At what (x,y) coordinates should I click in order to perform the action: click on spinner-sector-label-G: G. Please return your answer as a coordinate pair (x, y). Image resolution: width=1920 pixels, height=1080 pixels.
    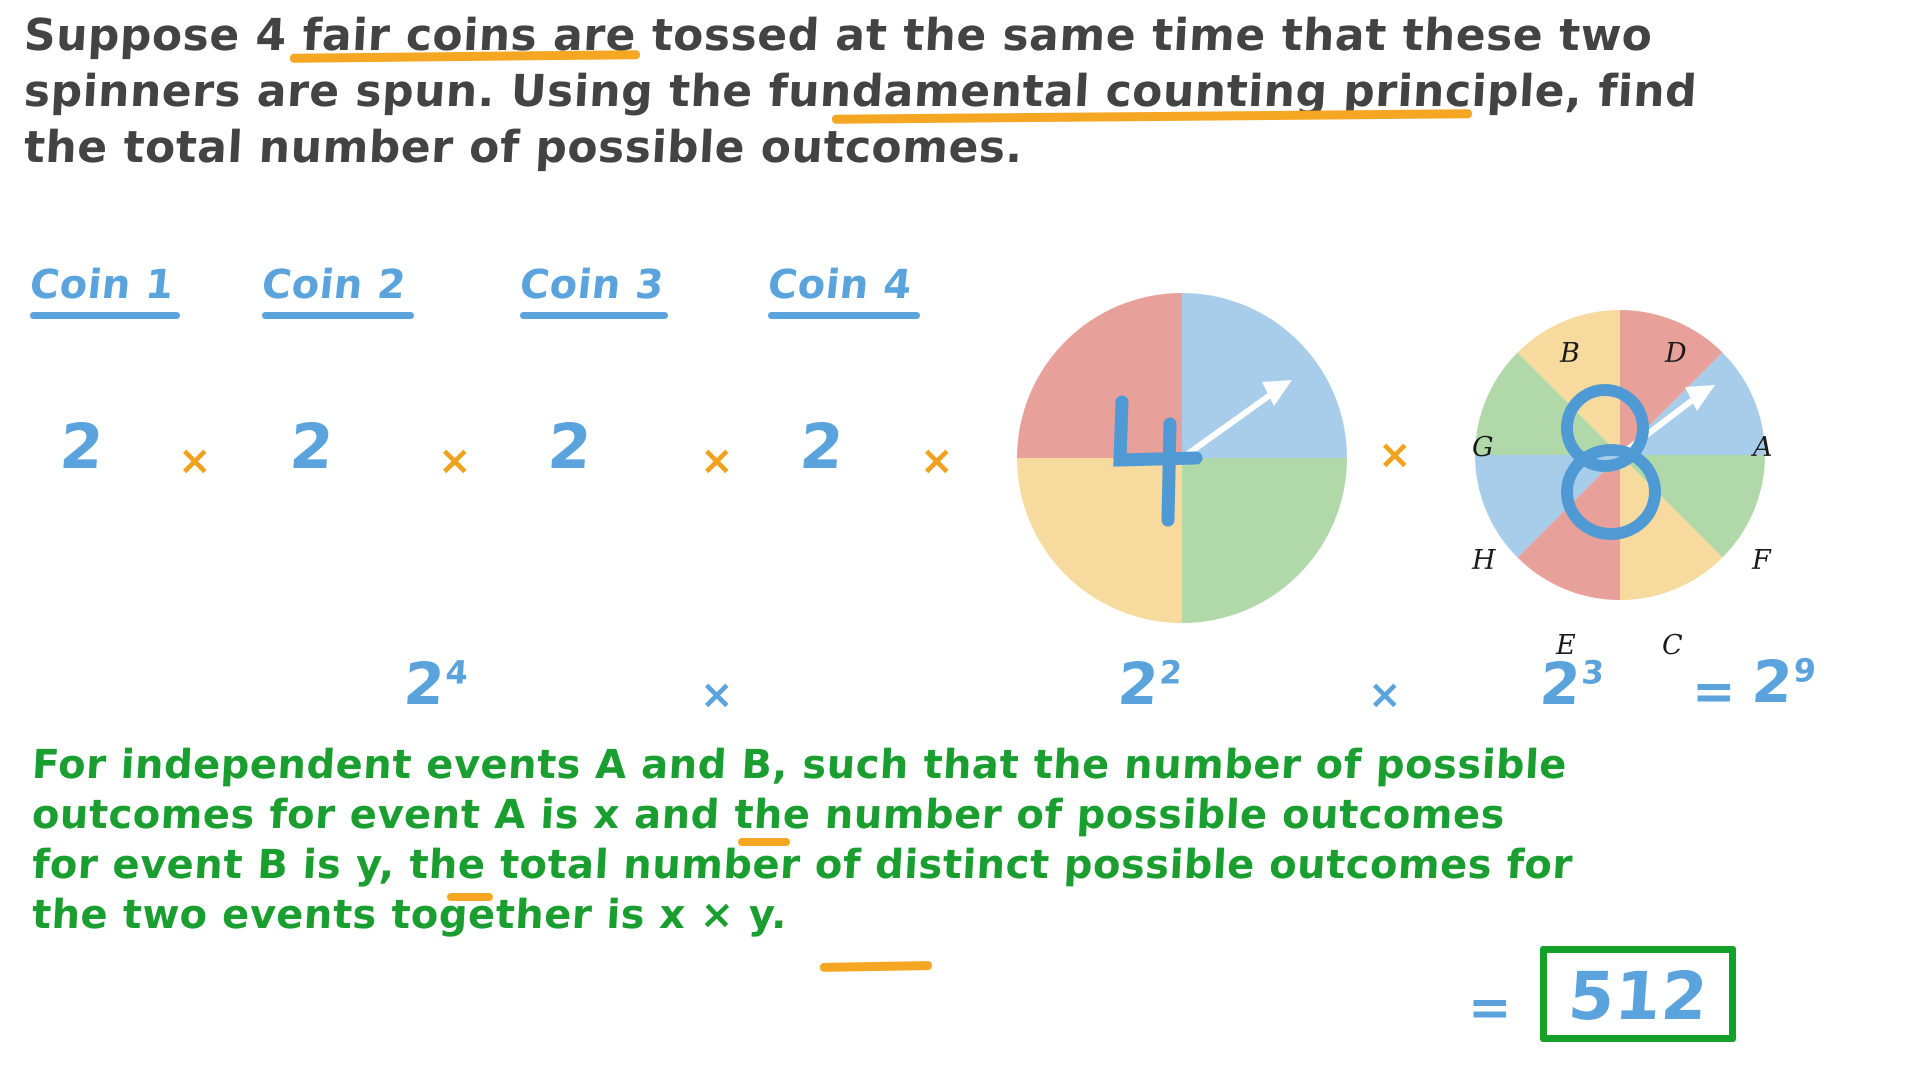
    Looking at the image, I should click on (1483, 447).